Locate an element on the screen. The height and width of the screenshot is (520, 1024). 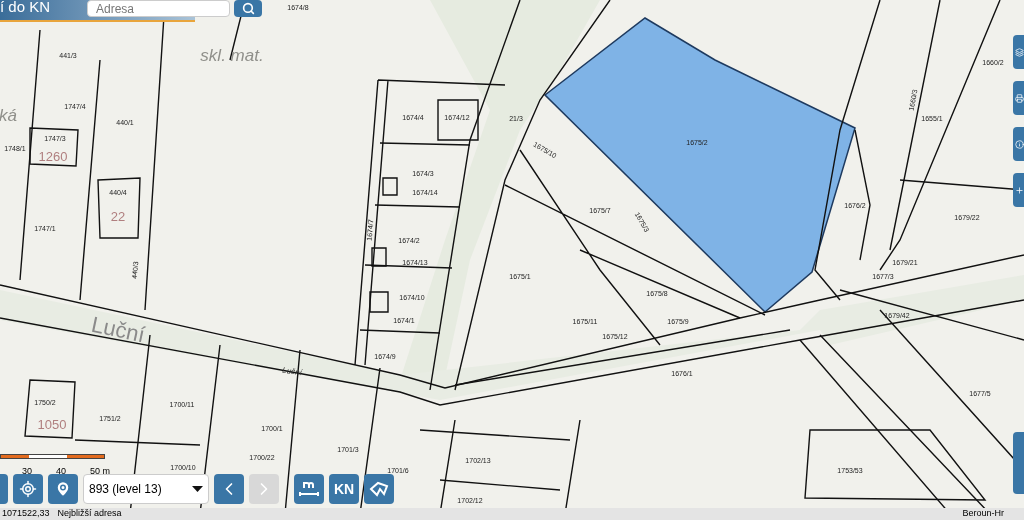
search-button is located at coordinates (248, 8).